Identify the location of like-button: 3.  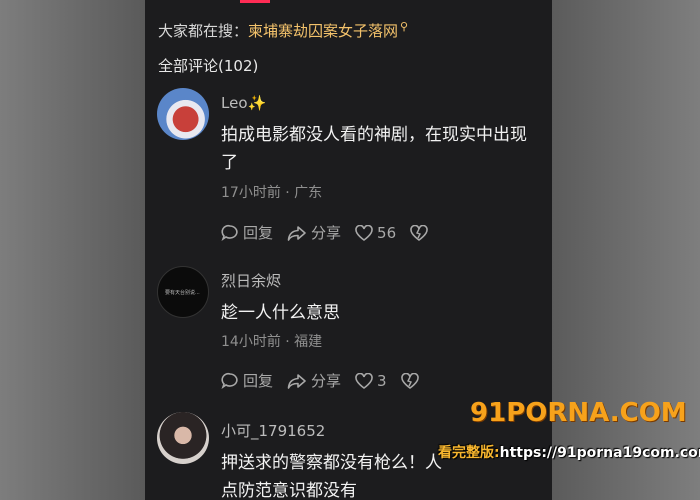
(371, 381).